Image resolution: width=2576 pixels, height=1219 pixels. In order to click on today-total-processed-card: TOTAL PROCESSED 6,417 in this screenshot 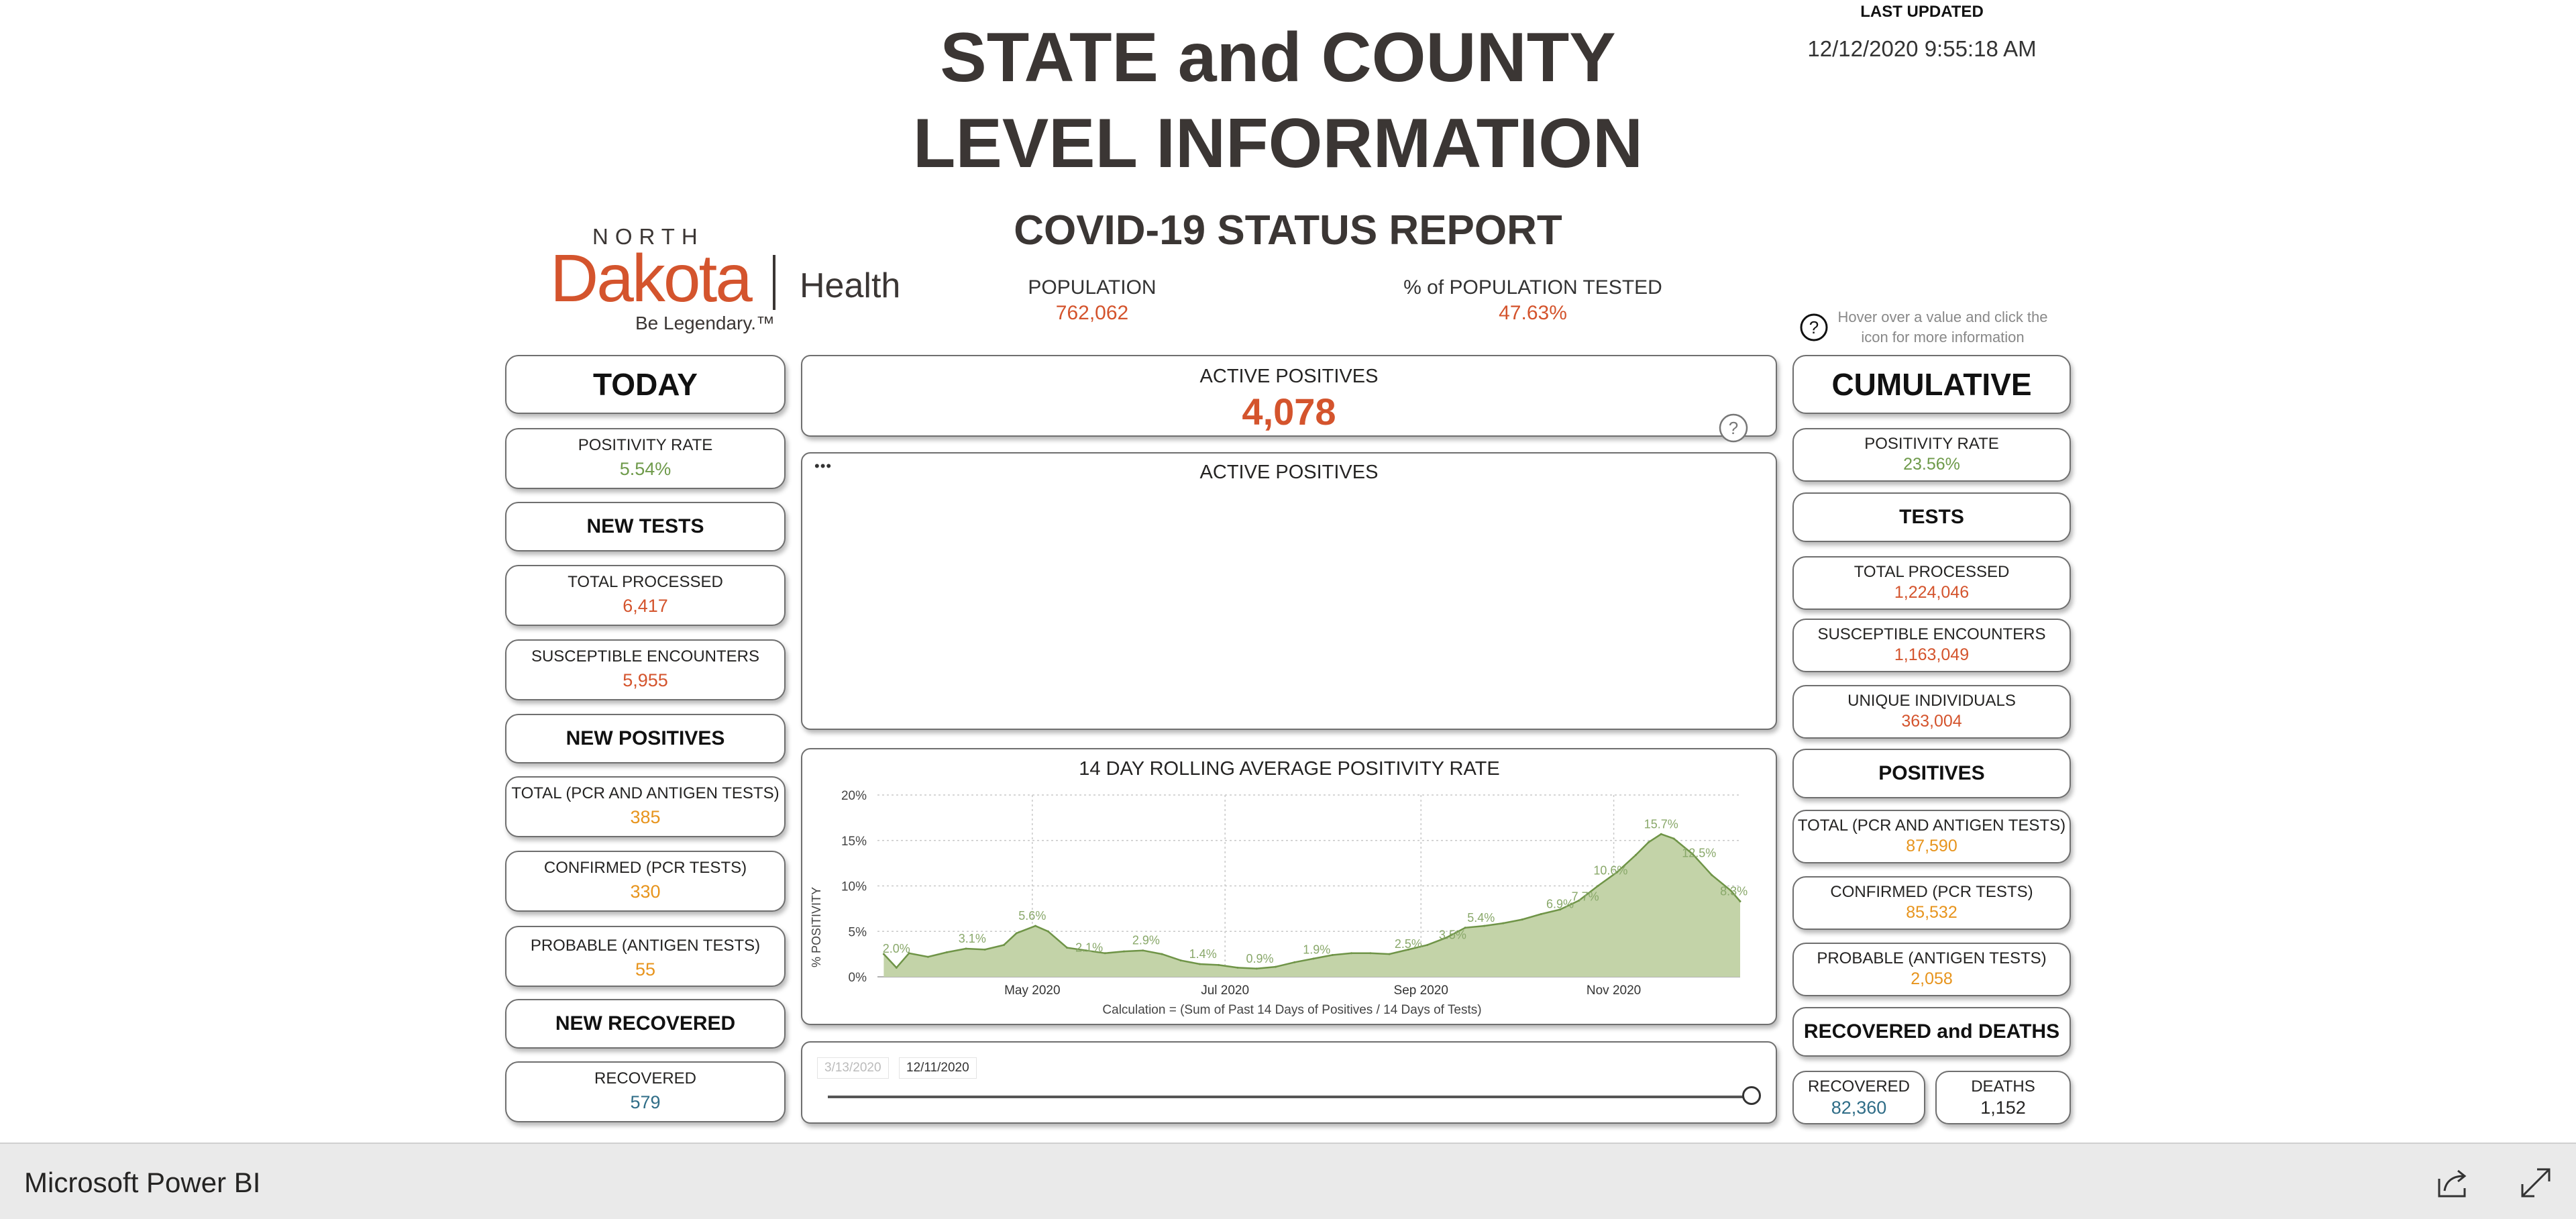, I will do `click(645, 595)`.